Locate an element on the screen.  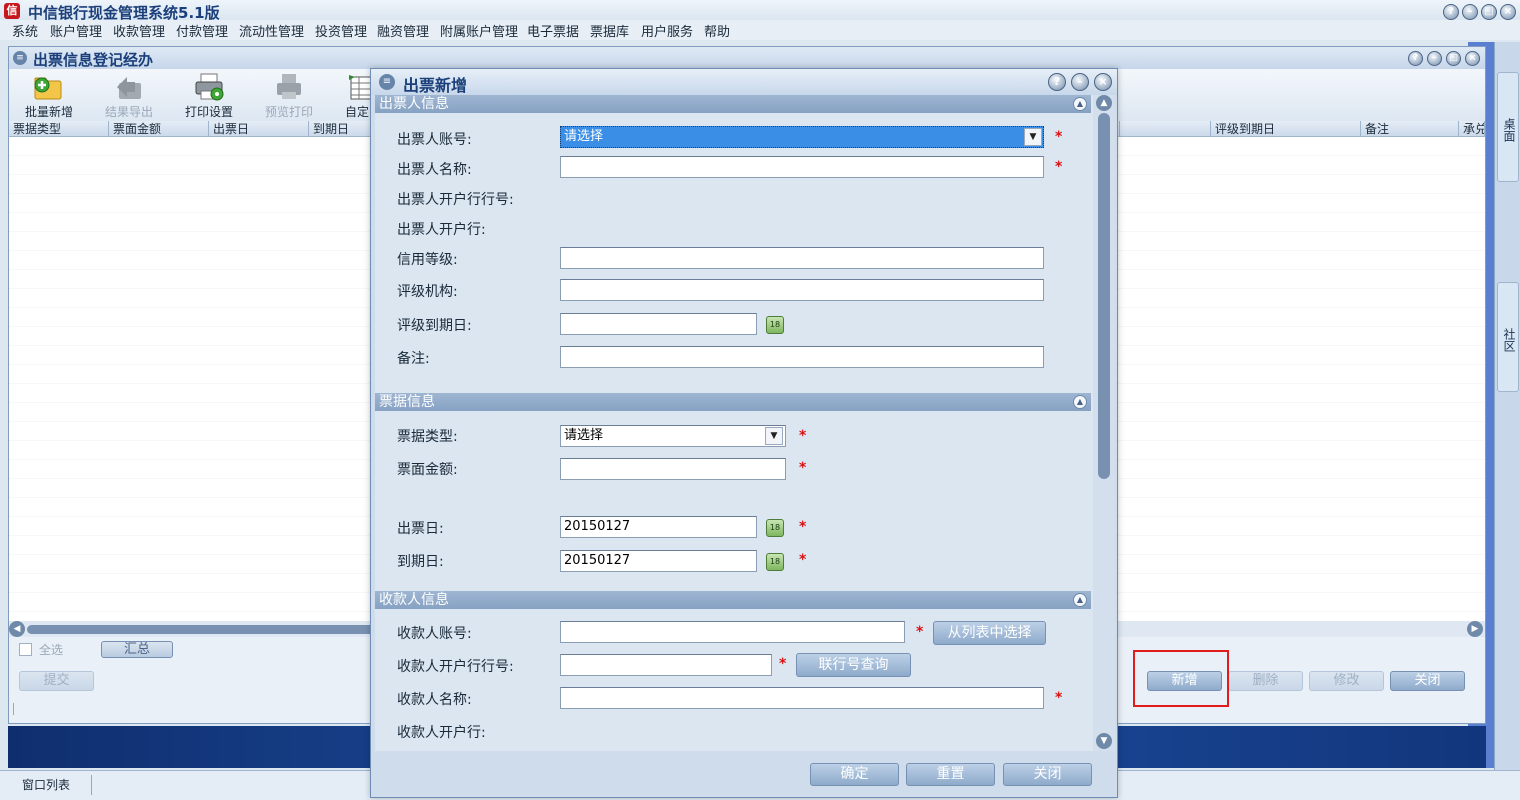
column-header-bill-type: 票据类型 is located at coordinates (59, 129).